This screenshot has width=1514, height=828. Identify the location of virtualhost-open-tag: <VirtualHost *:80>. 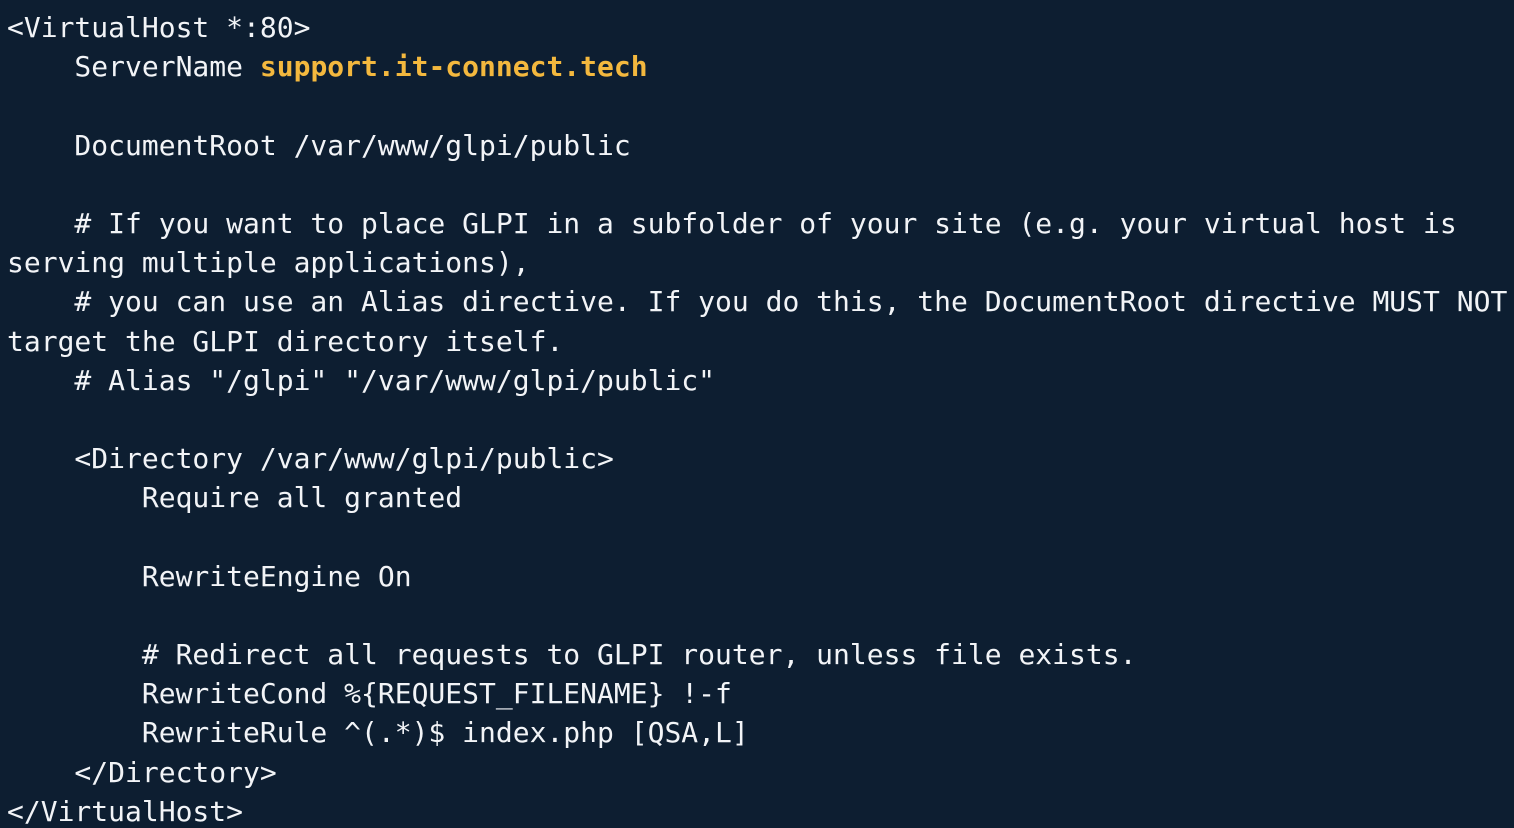
(159, 27).